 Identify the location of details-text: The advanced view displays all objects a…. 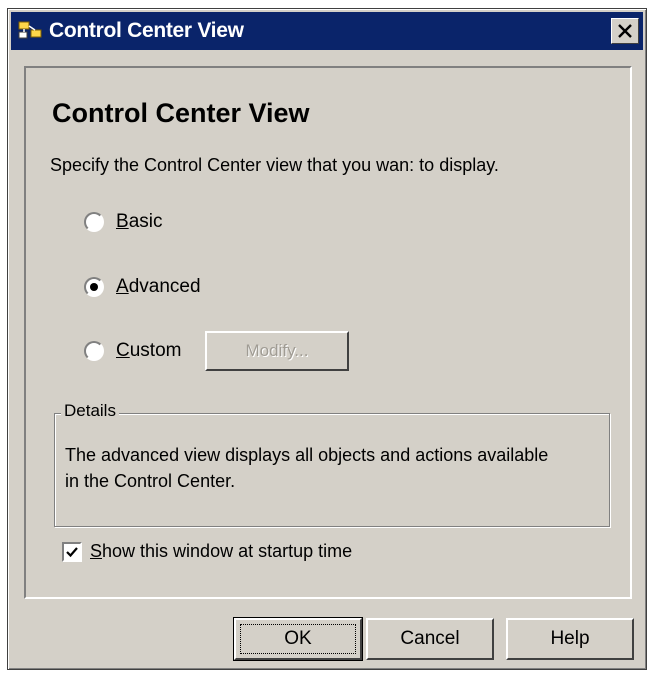
(307, 468).